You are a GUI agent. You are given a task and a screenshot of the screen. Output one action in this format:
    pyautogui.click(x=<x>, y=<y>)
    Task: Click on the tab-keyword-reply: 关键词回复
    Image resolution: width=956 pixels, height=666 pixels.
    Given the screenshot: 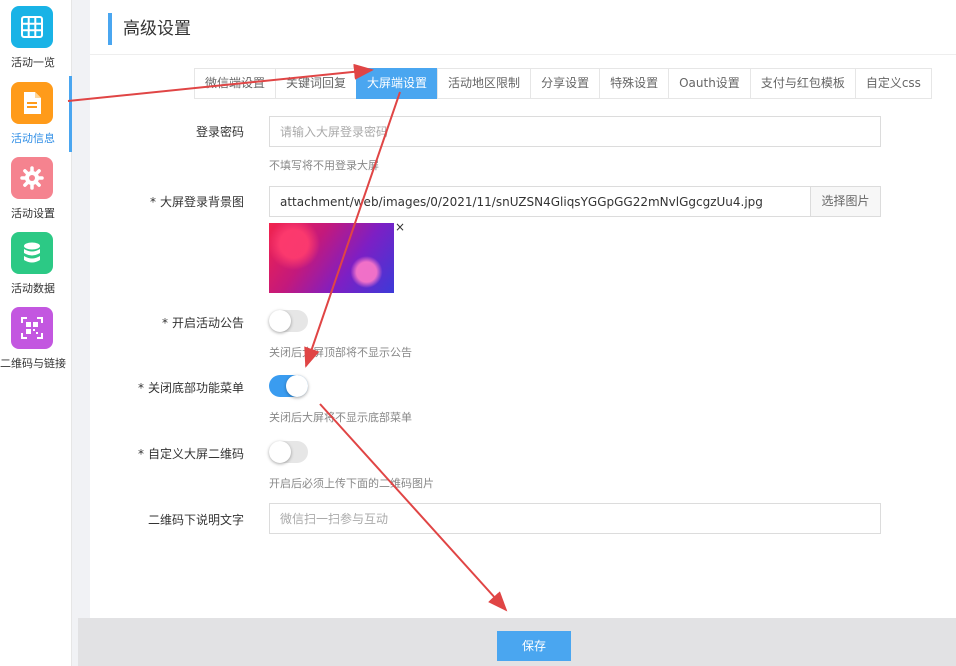 What is the action you would take?
    pyautogui.click(x=316, y=83)
    